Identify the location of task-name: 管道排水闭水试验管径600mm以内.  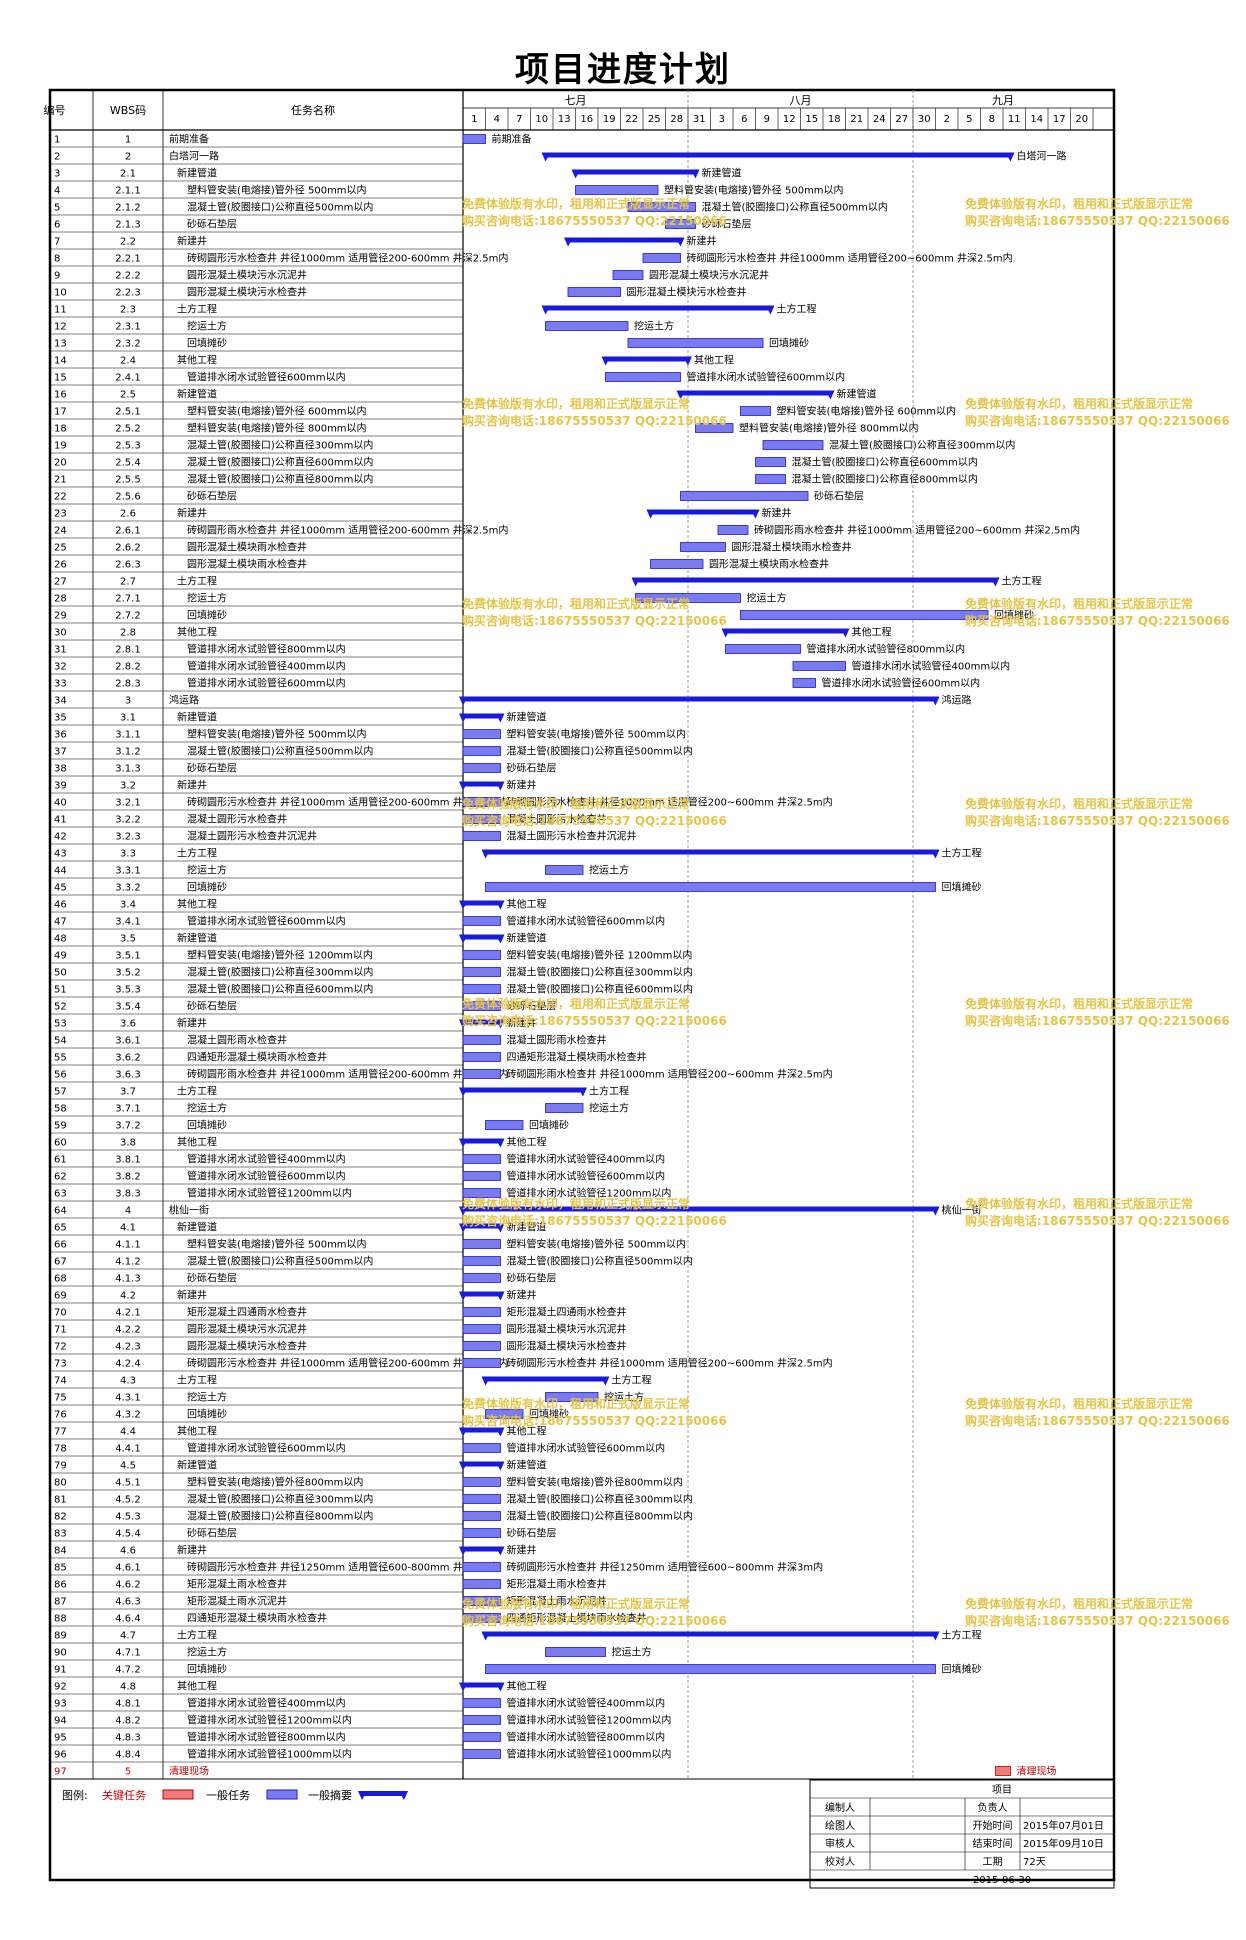
(266, 921).